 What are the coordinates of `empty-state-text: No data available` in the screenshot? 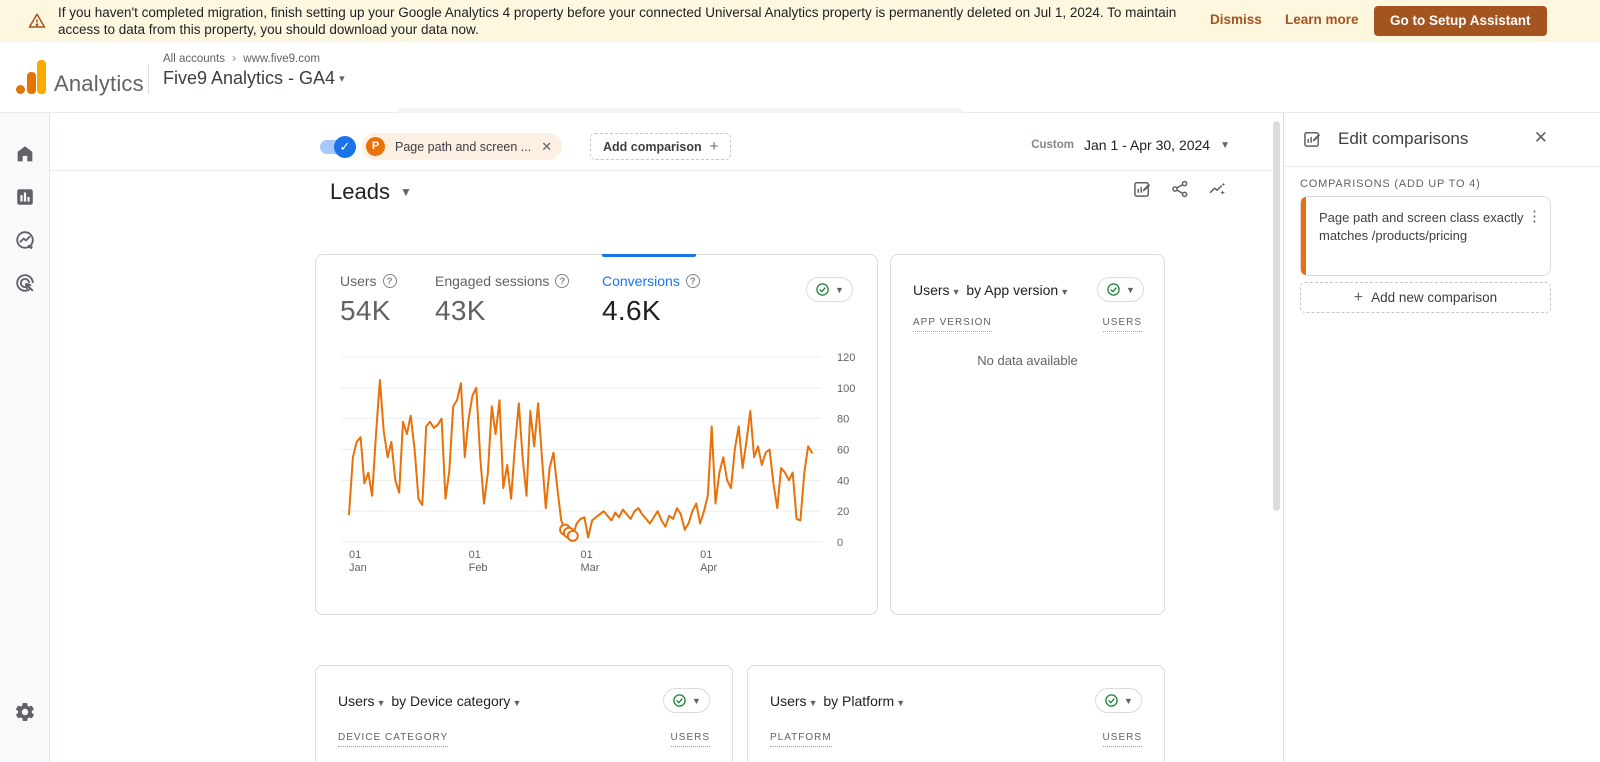 It's located at (1027, 360).